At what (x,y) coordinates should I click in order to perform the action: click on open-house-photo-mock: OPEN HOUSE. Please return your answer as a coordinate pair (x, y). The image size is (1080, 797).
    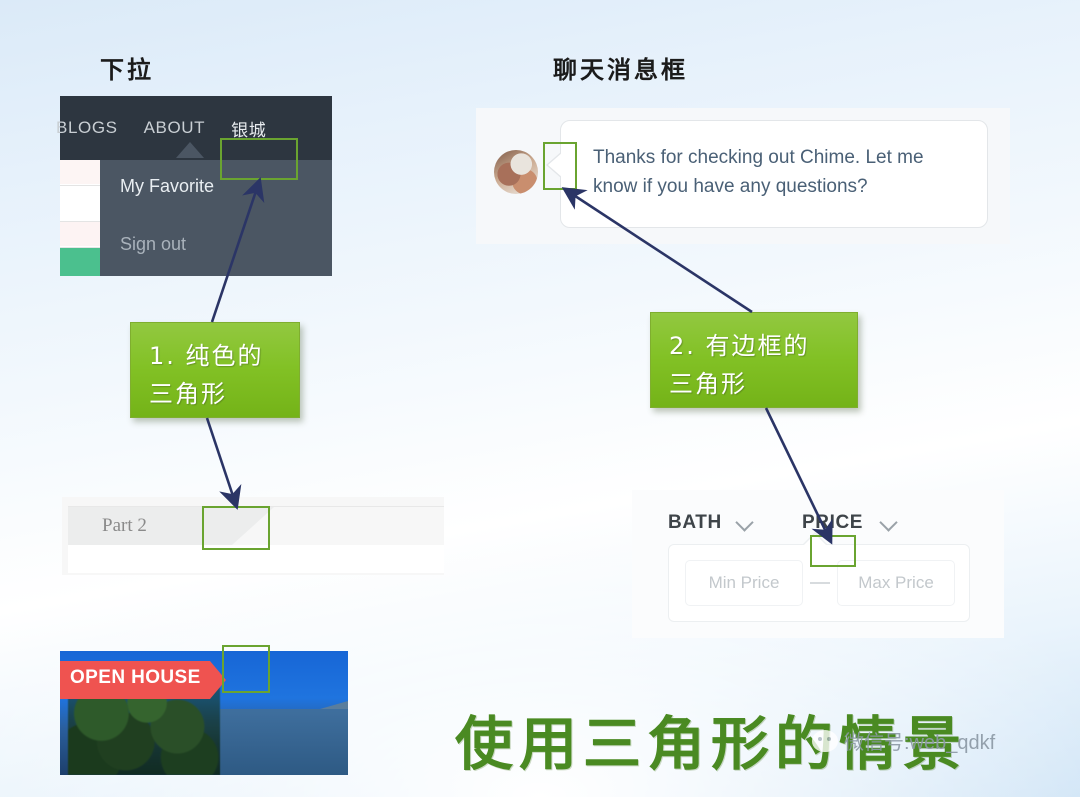
    Looking at the image, I should click on (204, 713).